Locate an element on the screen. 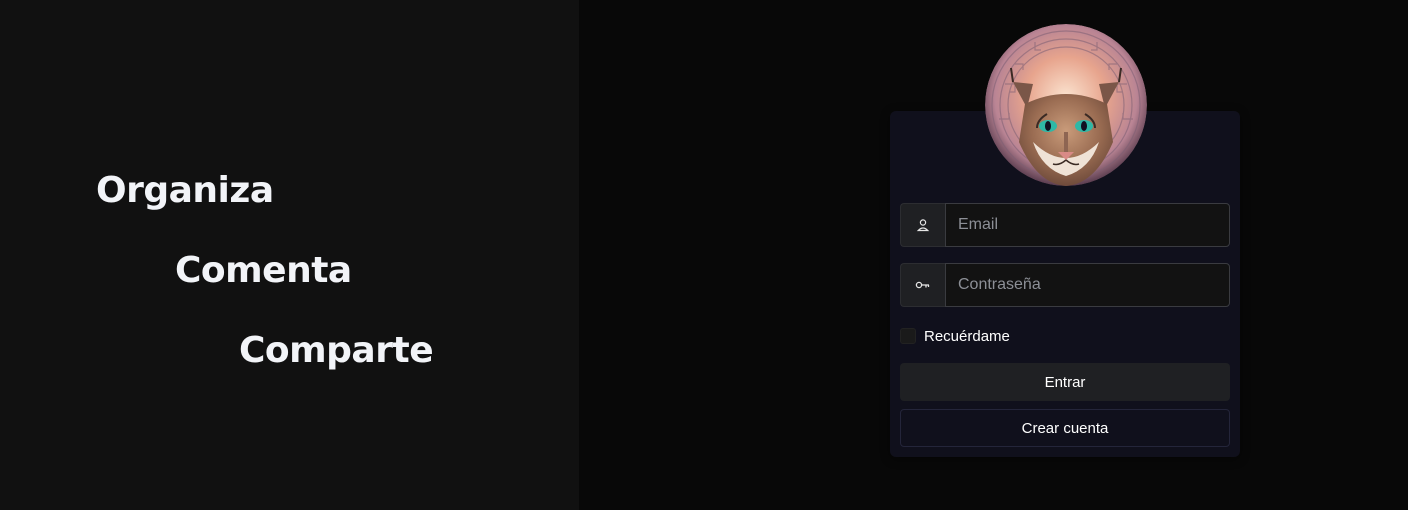 Image resolution: width=1408 pixels, height=510 pixels. password-input is located at coordinates (1087, 285).